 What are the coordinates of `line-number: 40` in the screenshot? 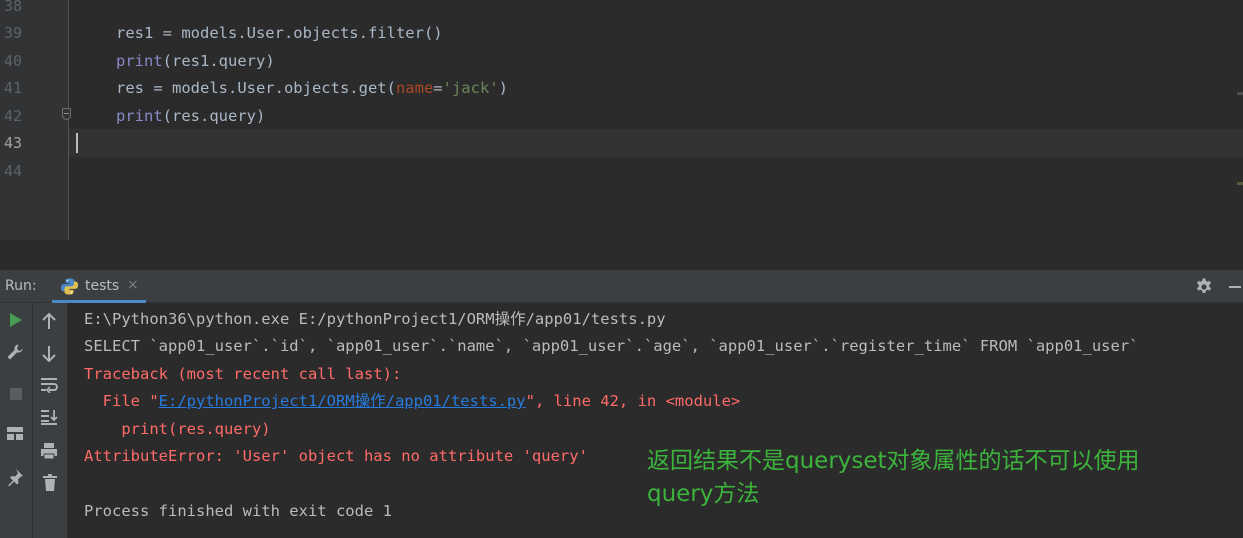 It's located at (12, 61).